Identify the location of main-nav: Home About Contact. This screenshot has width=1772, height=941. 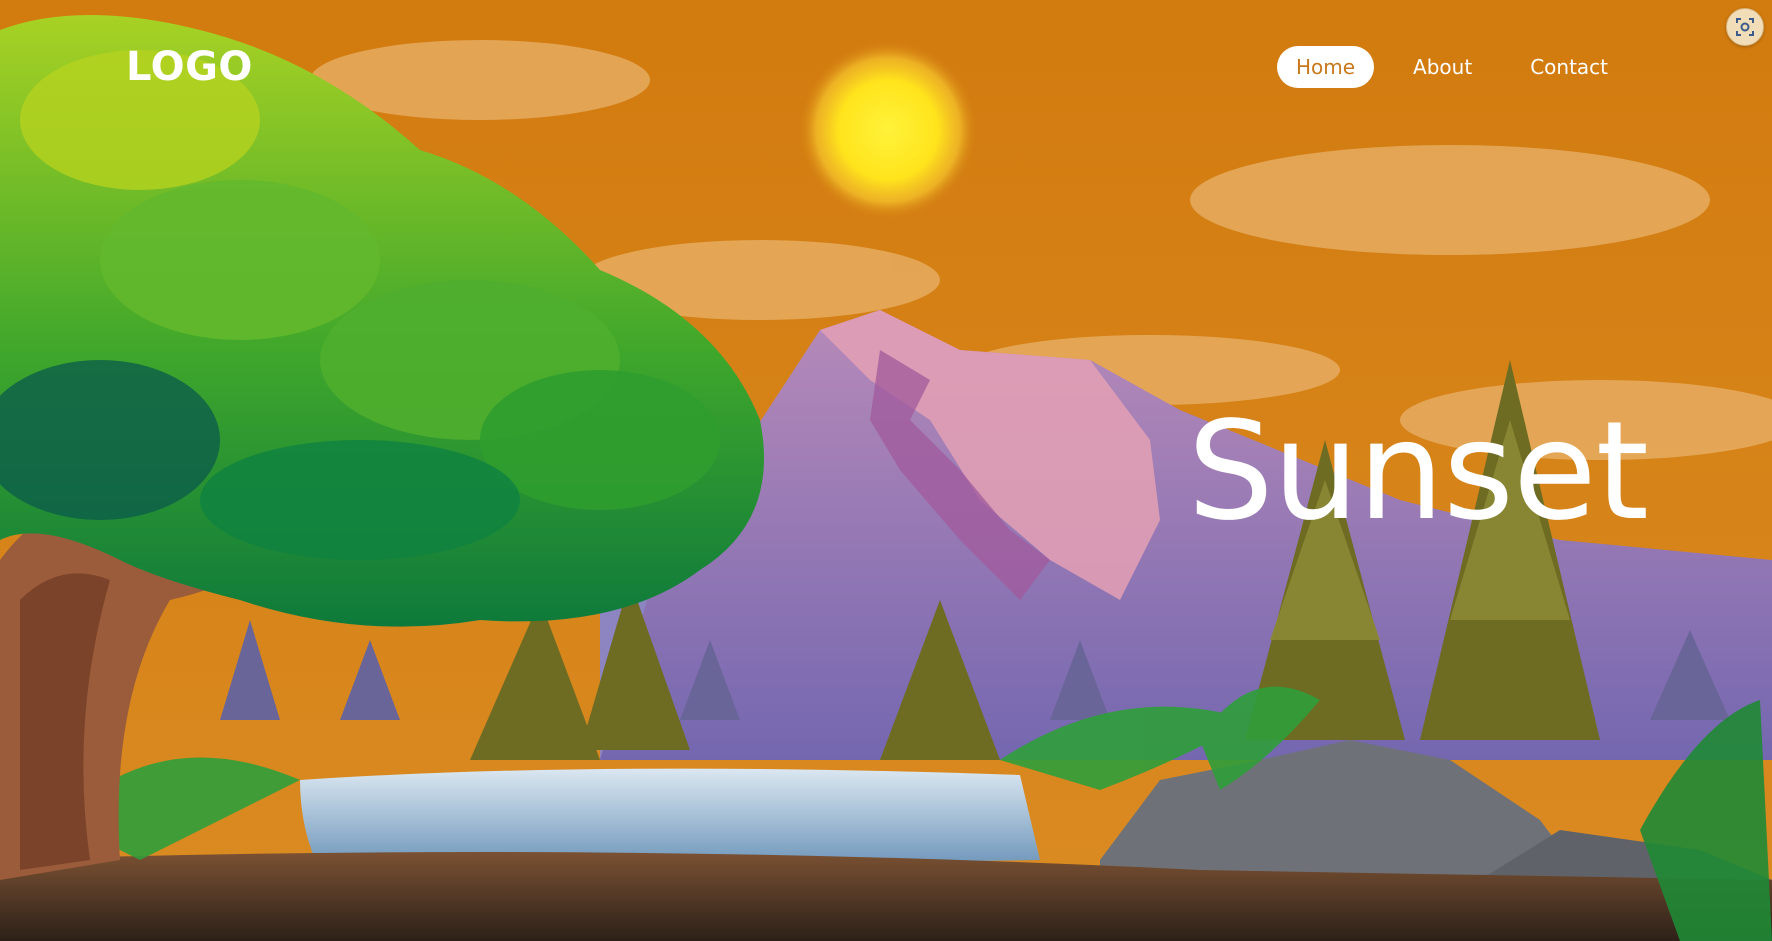
(1451, 67).